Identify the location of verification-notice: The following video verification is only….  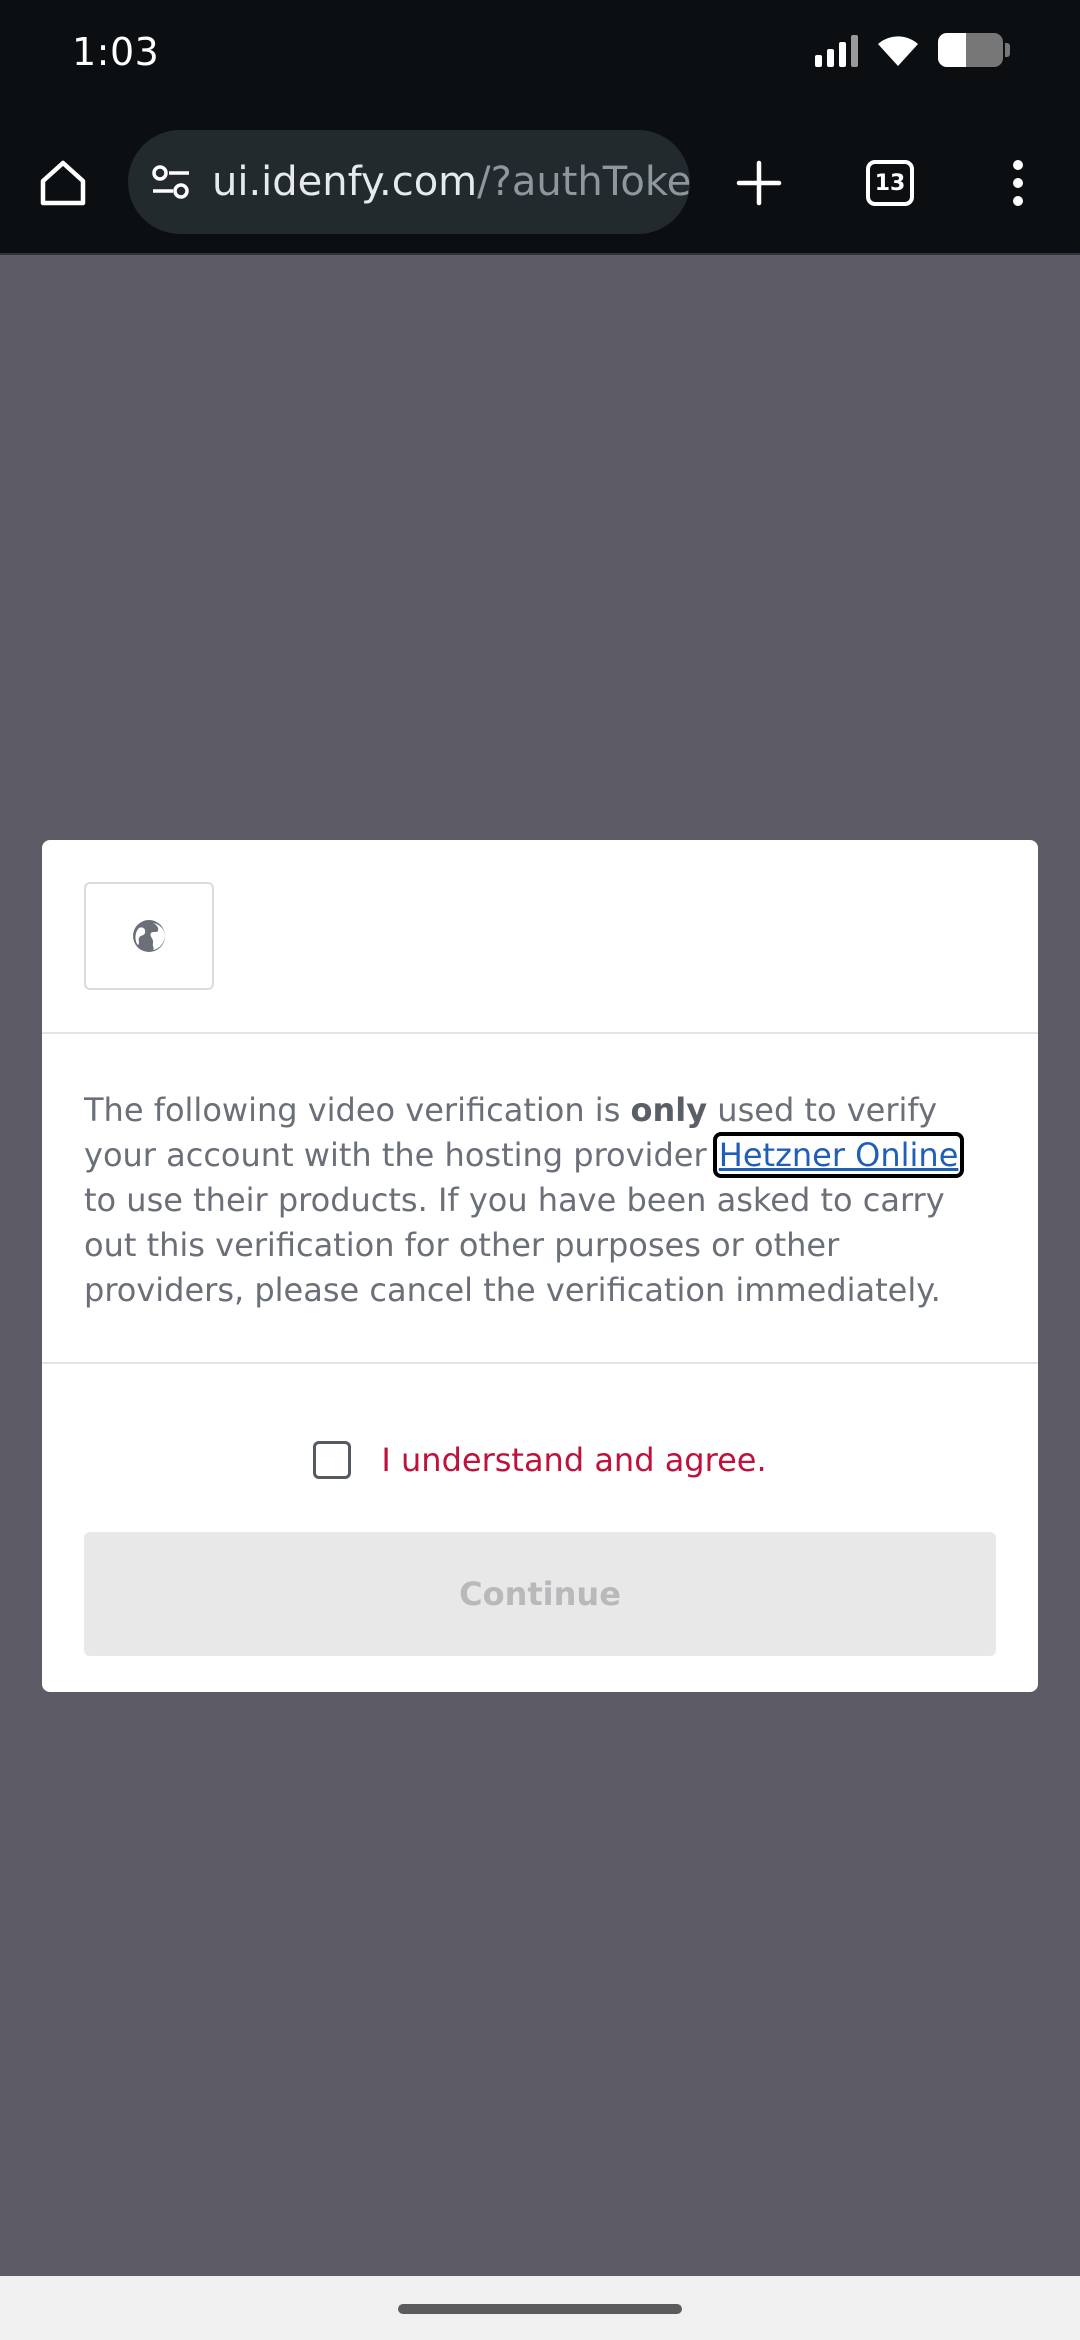
(524, 1200).